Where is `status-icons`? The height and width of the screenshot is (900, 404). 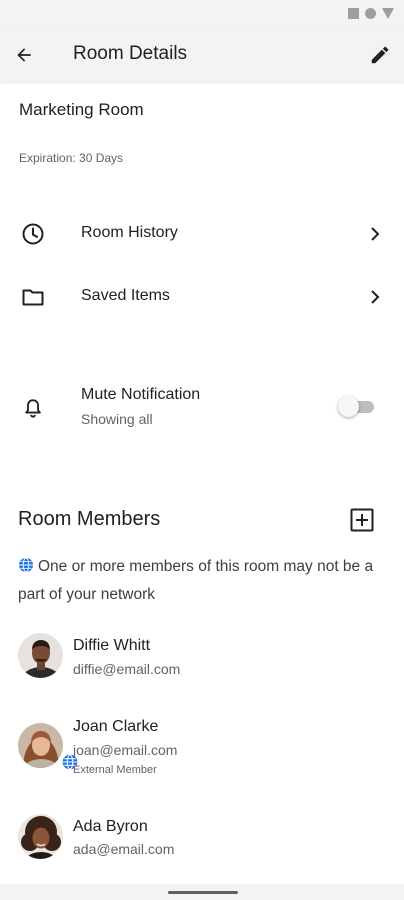 status-icons is located at coordinates (371, 13).